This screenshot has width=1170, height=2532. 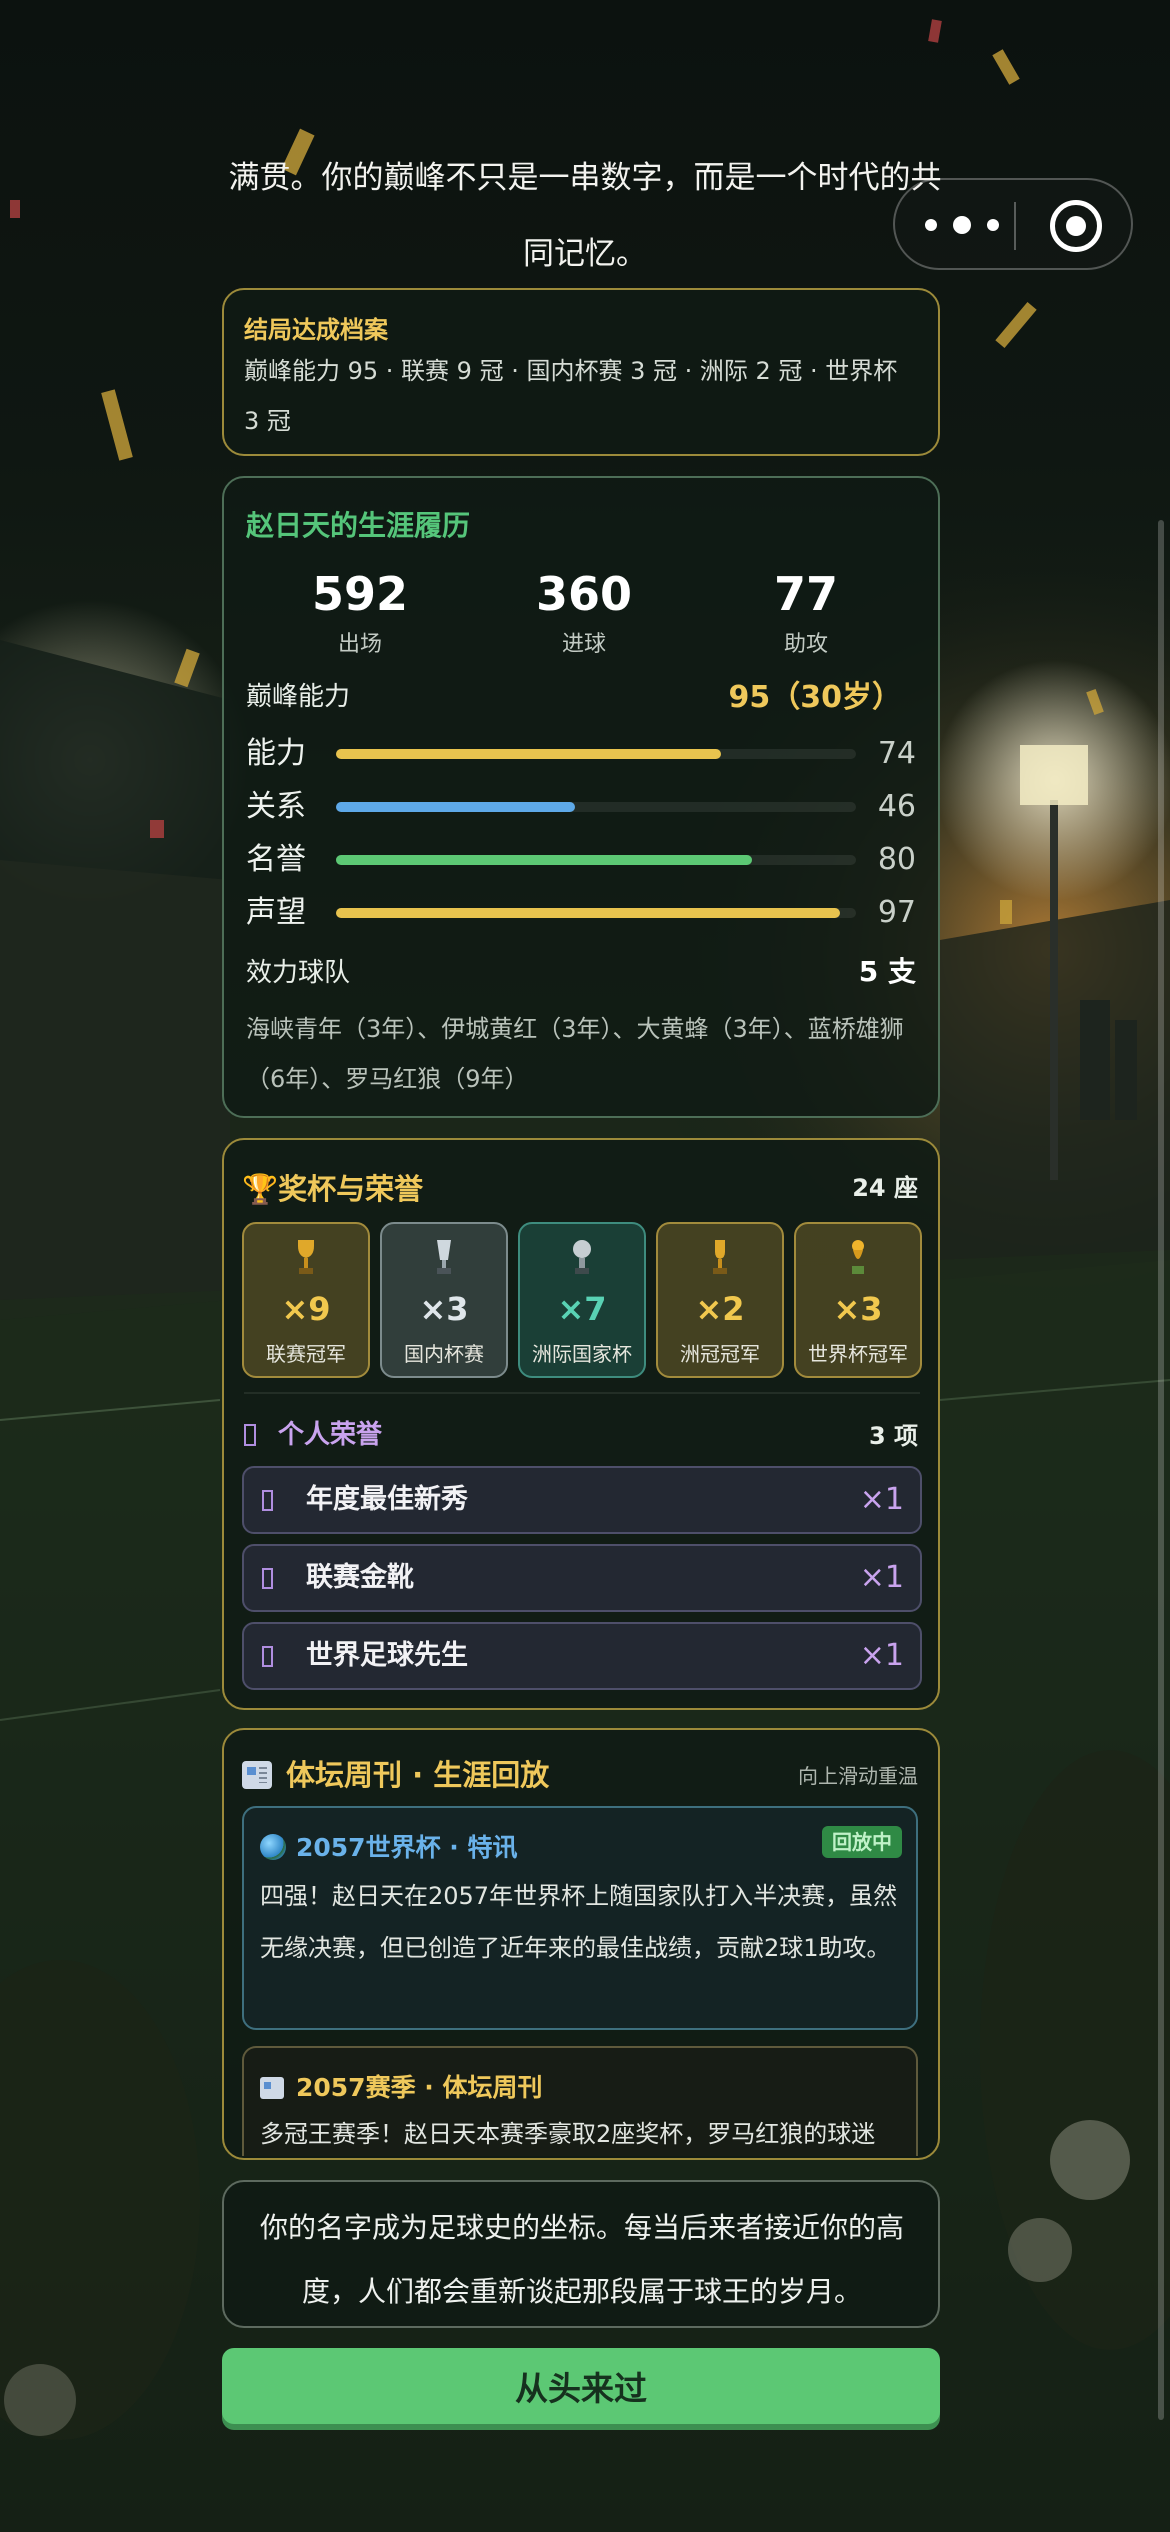 I want to click on news-item-header: 2057赛季 · 体坛周刊, so click(x=401, y=2086).